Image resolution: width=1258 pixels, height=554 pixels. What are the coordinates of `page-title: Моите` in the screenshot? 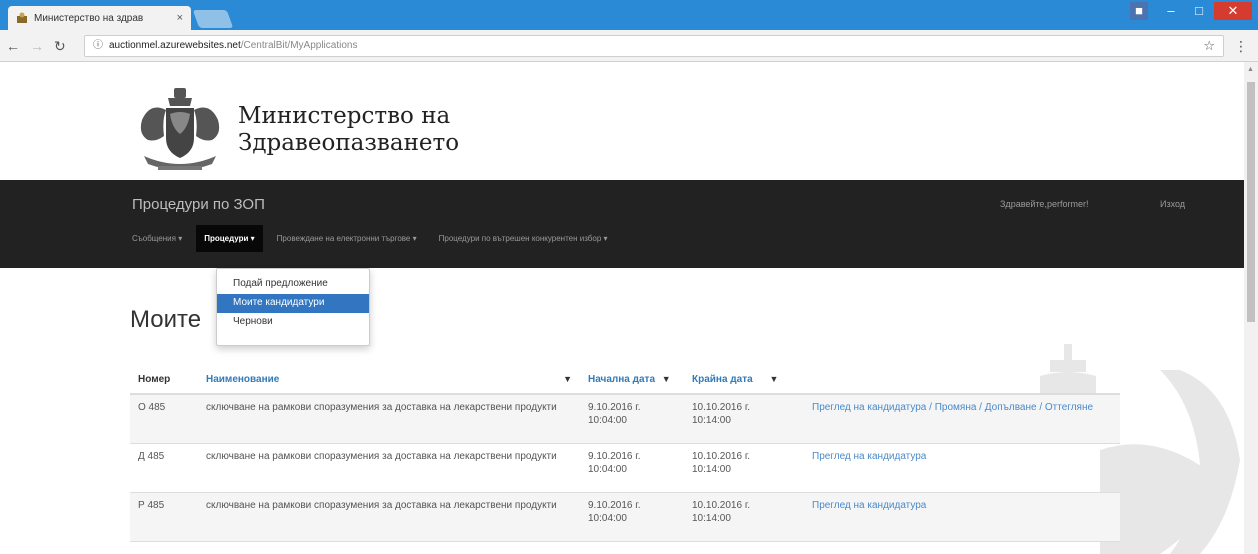 It's located at (166, 319).